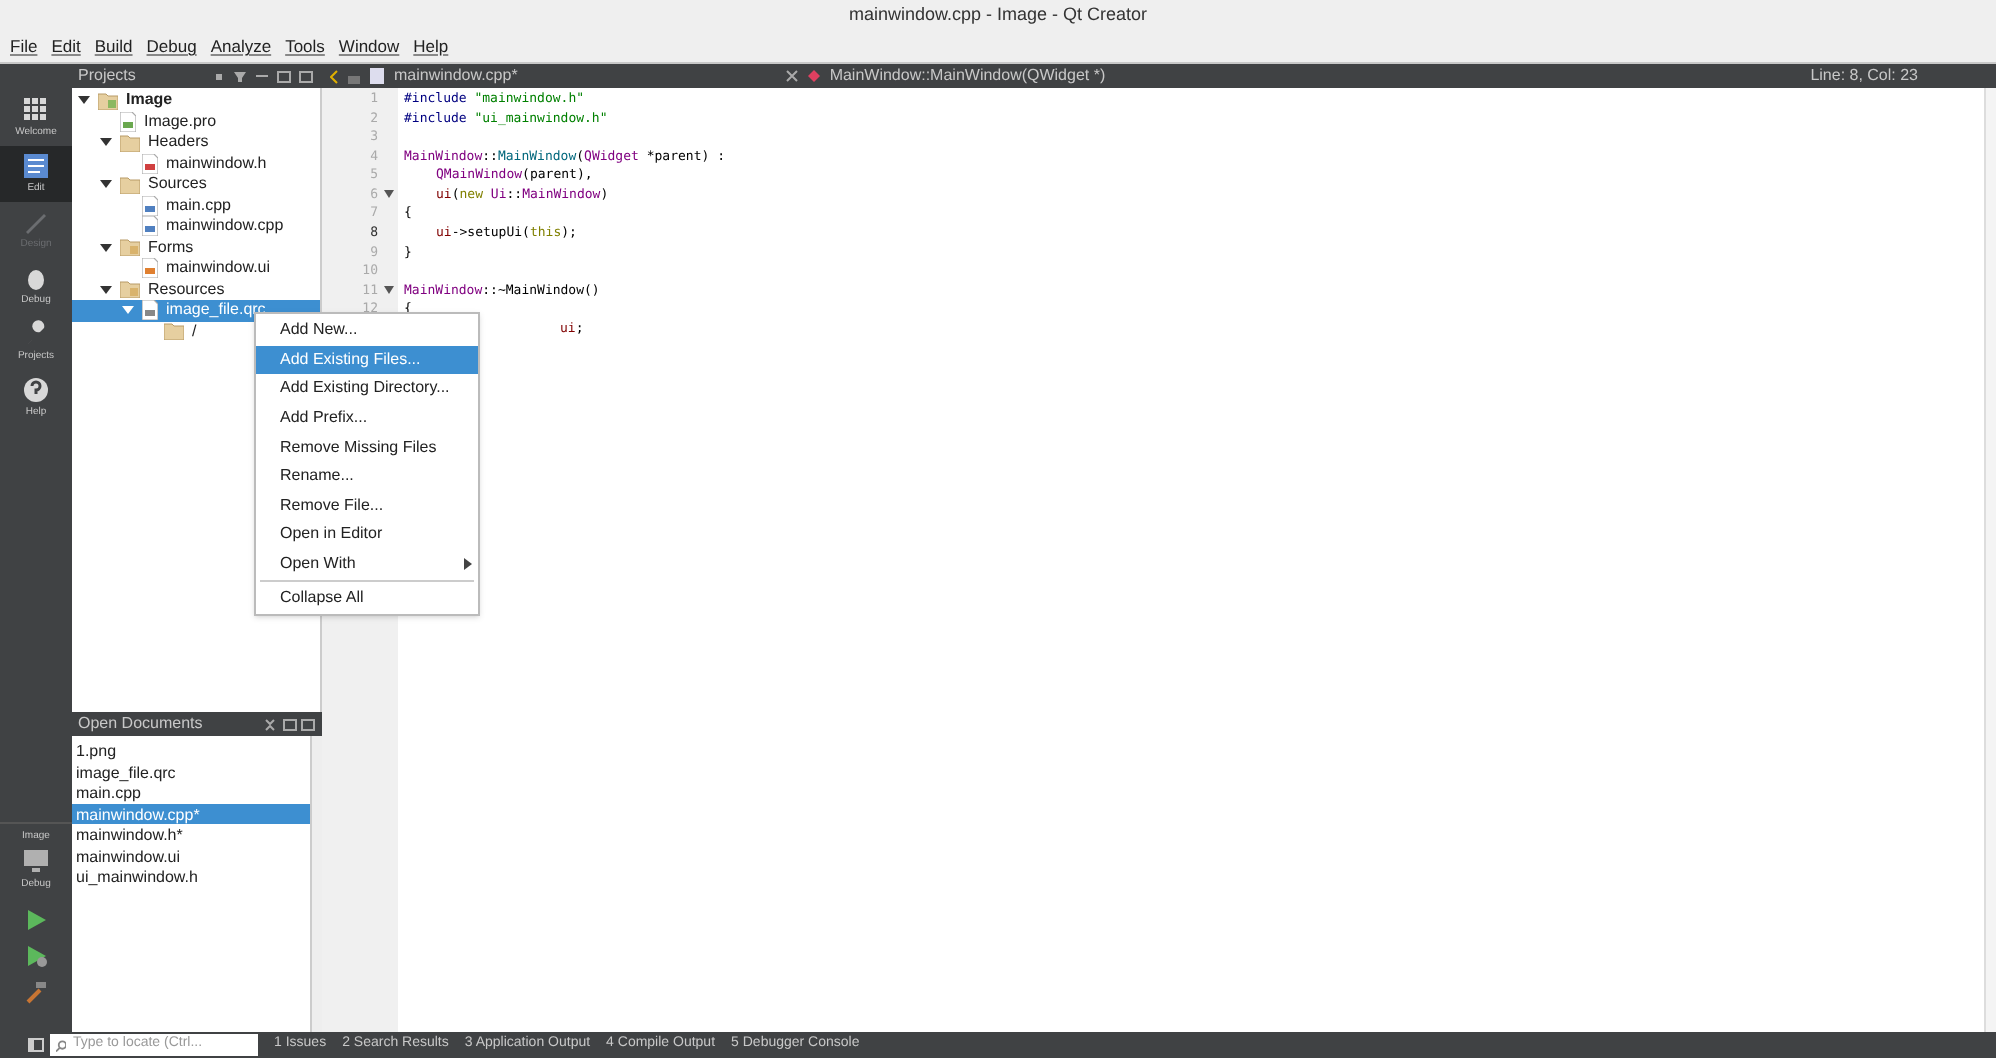  I want to click on cursor-position: Line: 8, Col: 23, so click(1864, 76).